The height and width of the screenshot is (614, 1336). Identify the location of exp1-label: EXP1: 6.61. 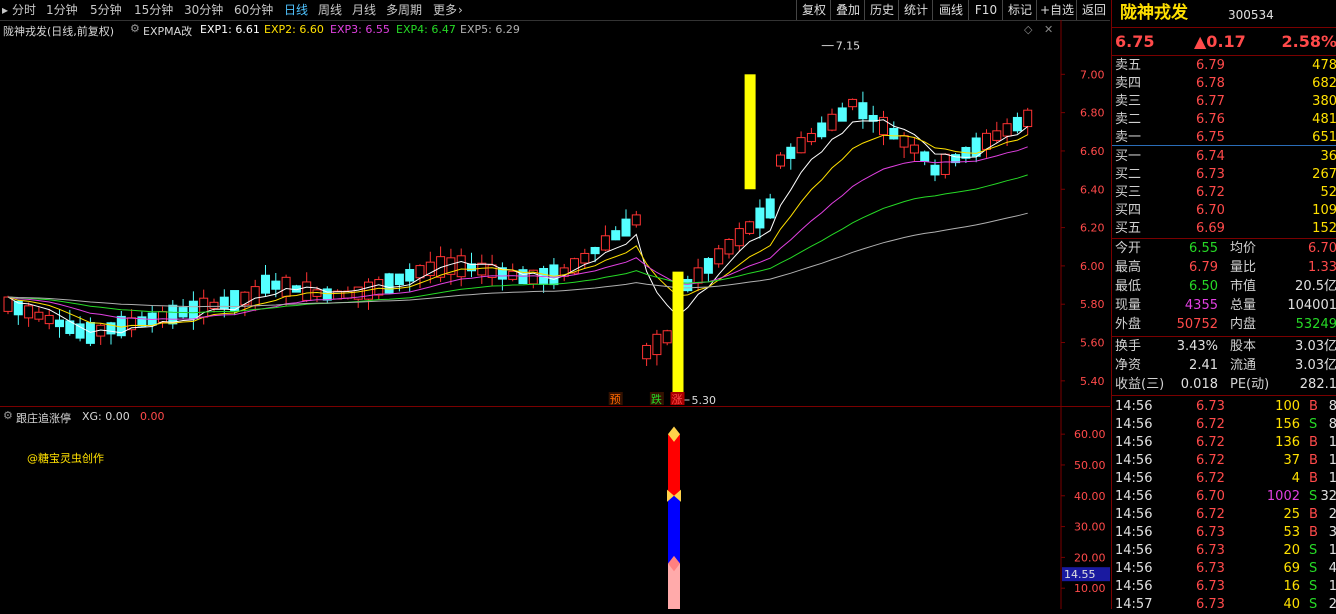
(230, 29).